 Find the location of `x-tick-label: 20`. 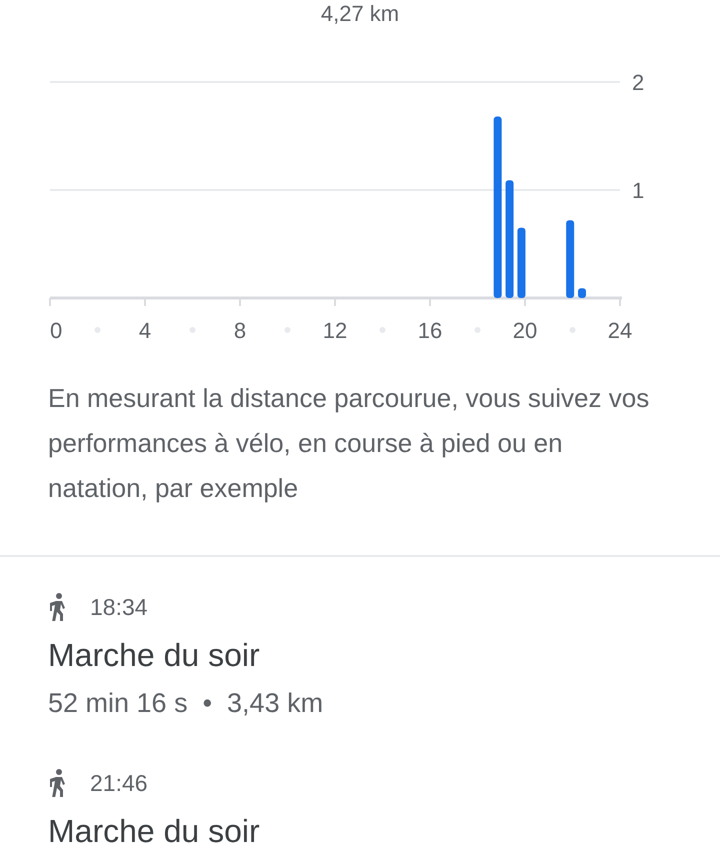

x-tick-label: 20 is located at coordinates (525, 330).